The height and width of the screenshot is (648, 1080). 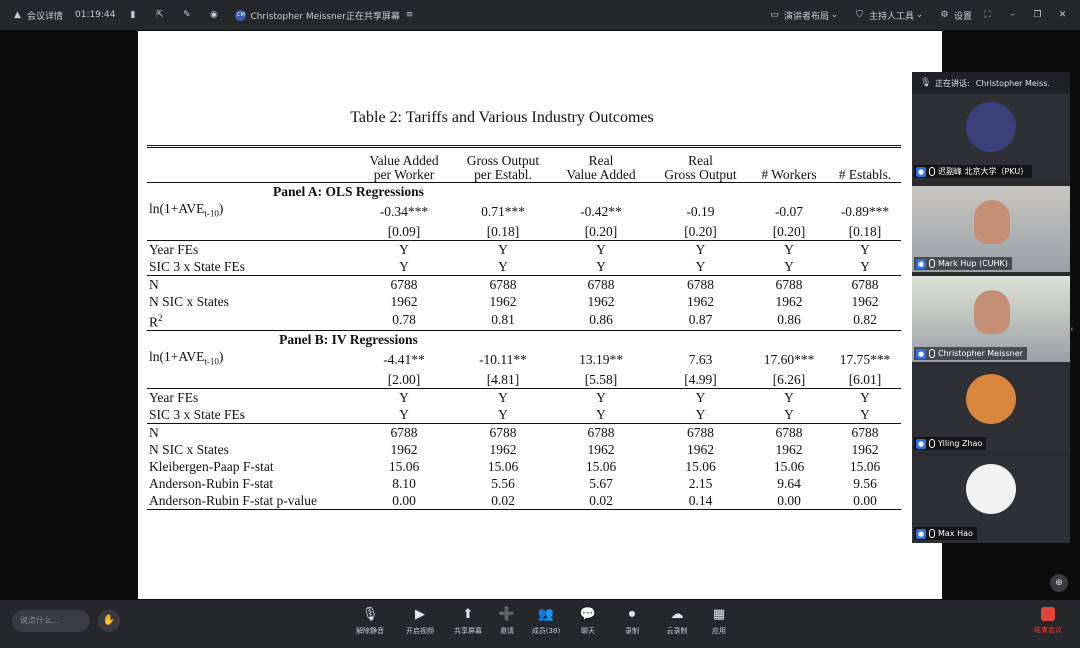 What do you see at coordinates (926, 82) in the screenshot?
I see `speaker-icon: 🎙` at bounding box center [926, 82].